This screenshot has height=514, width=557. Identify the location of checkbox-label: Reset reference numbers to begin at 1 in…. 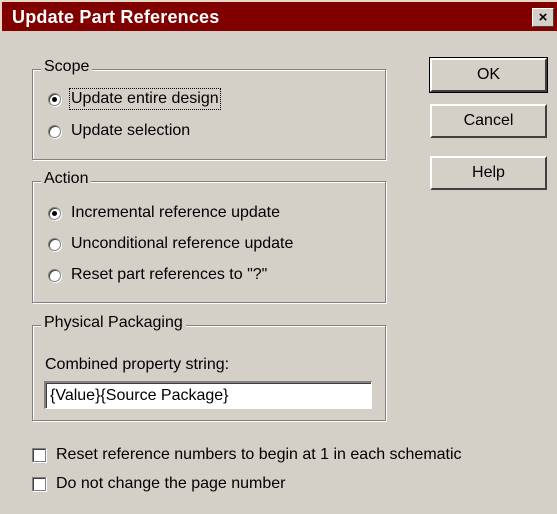
(259, 454).